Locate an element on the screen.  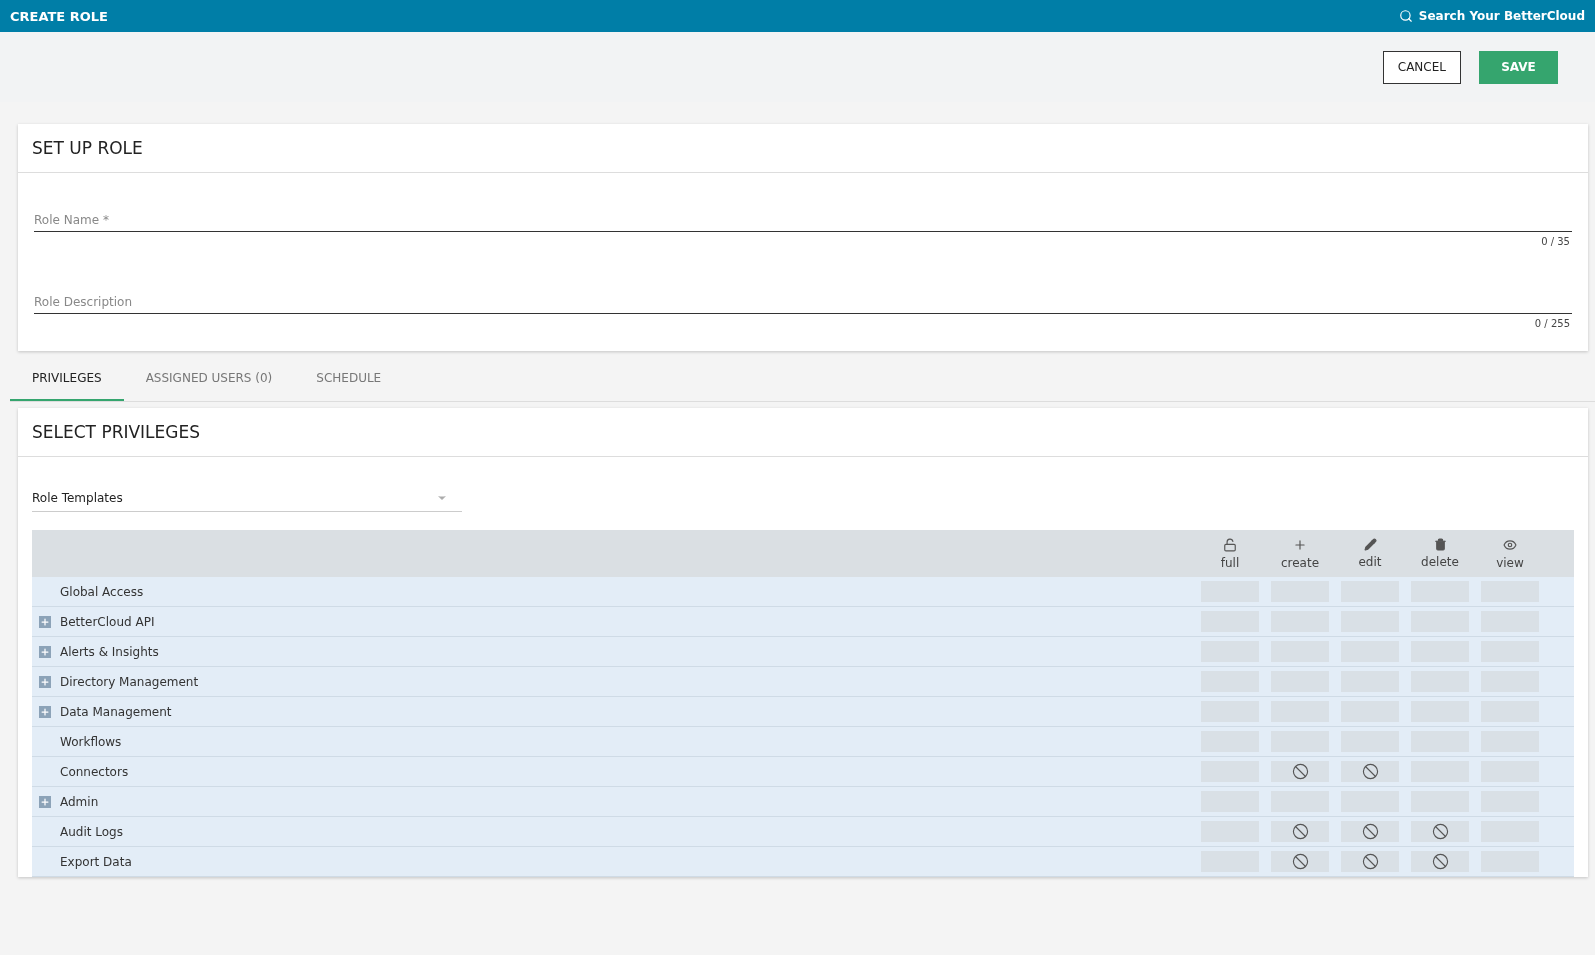
privilege-name: Audit Logs is located at coordinates (92, 831).